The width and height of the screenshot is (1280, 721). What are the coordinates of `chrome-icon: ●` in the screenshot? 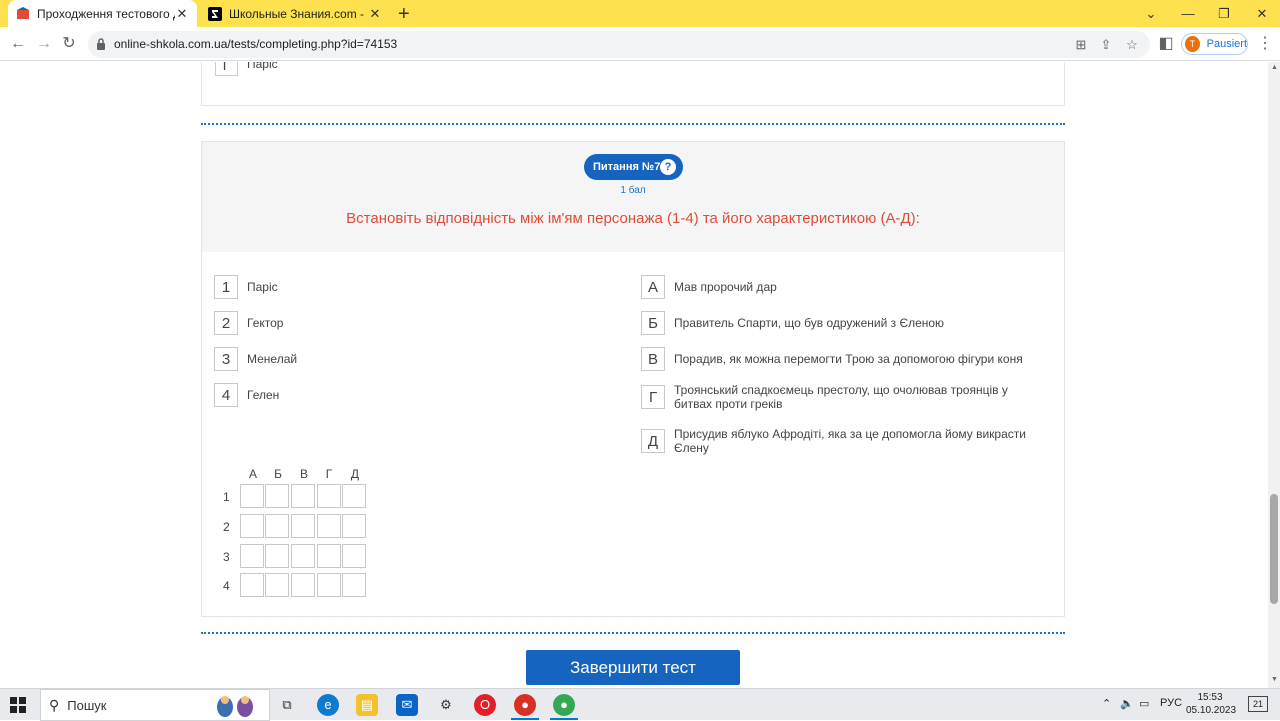 It's located at (525, 705).